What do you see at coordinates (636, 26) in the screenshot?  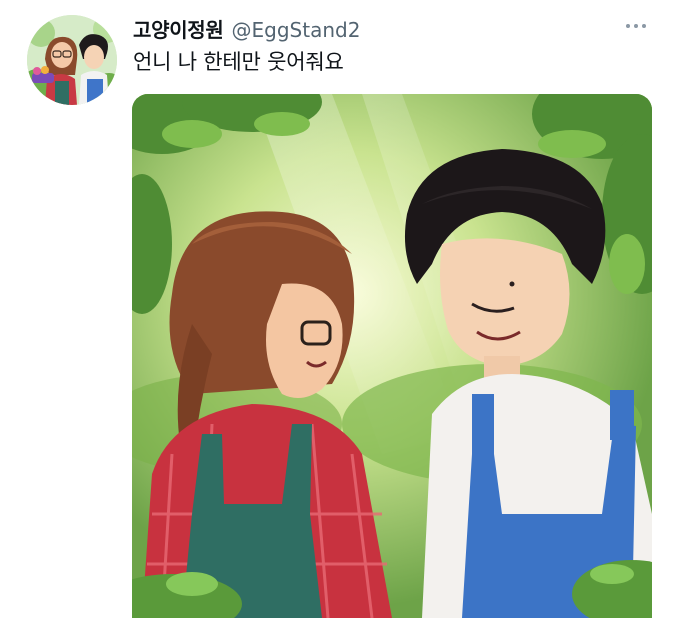 I see `more-horizontal-icon` at bounding box center [636, 26].